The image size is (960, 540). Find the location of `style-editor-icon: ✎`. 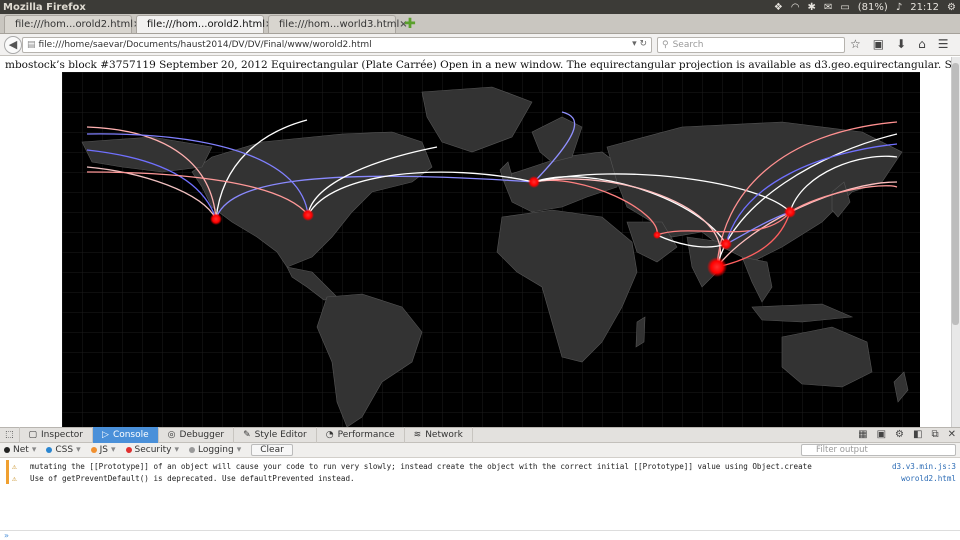

style-editor-icon: ✎ is located at coordinates (247, 435).